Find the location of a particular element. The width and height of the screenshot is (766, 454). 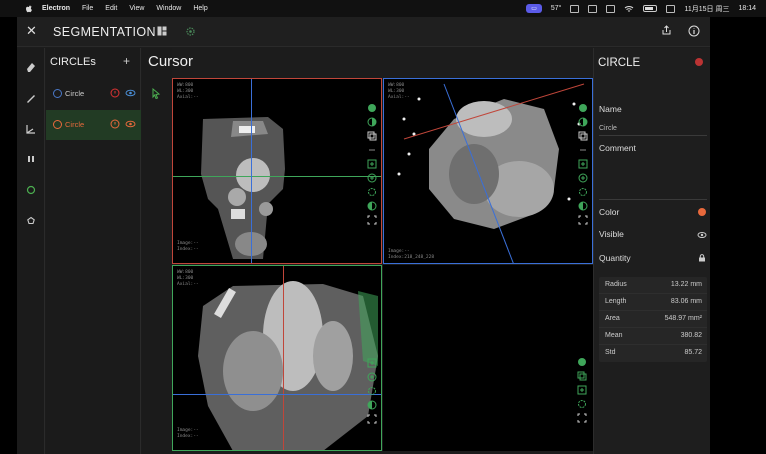

battery-icon is located at coordinates (650, 8).